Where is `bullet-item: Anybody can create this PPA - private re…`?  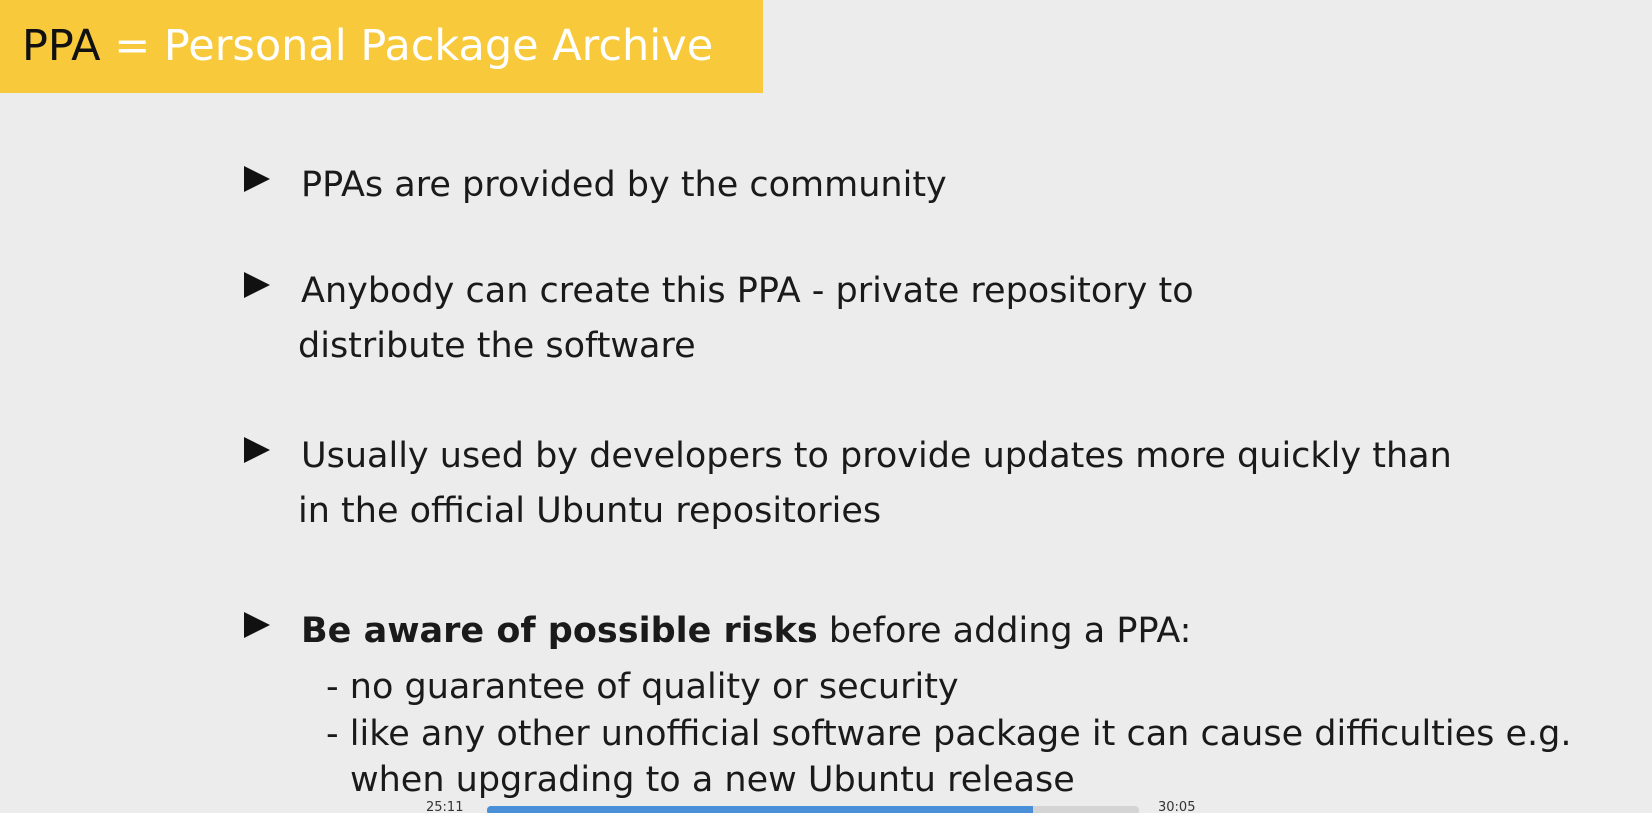 bullet-item: Anybody can create this PPA - private re… is located at coordinates (719, 319).